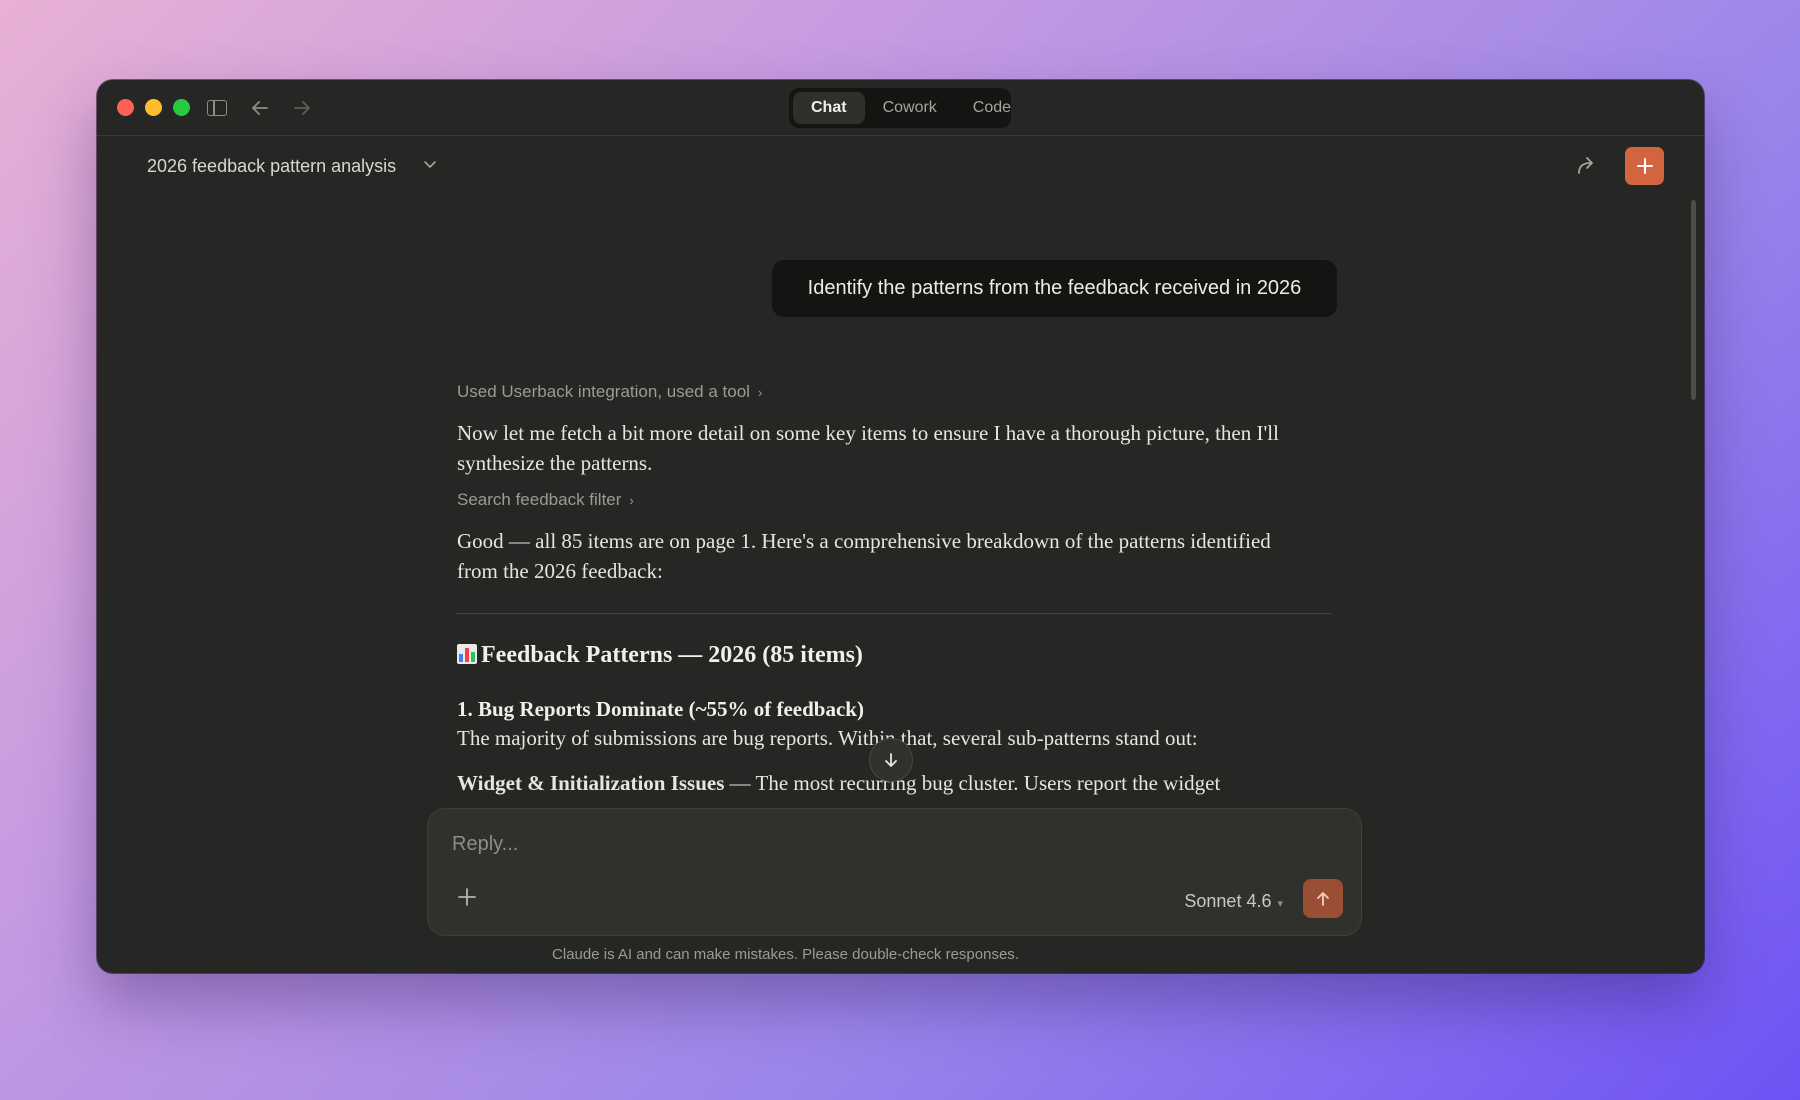 The image size is (1800, 1100). What do you see at coordinates (603, 391) in the screenshot?
I see `tool-use-label: Used Userback integration, used a tool` at bounding box center [603, 391].